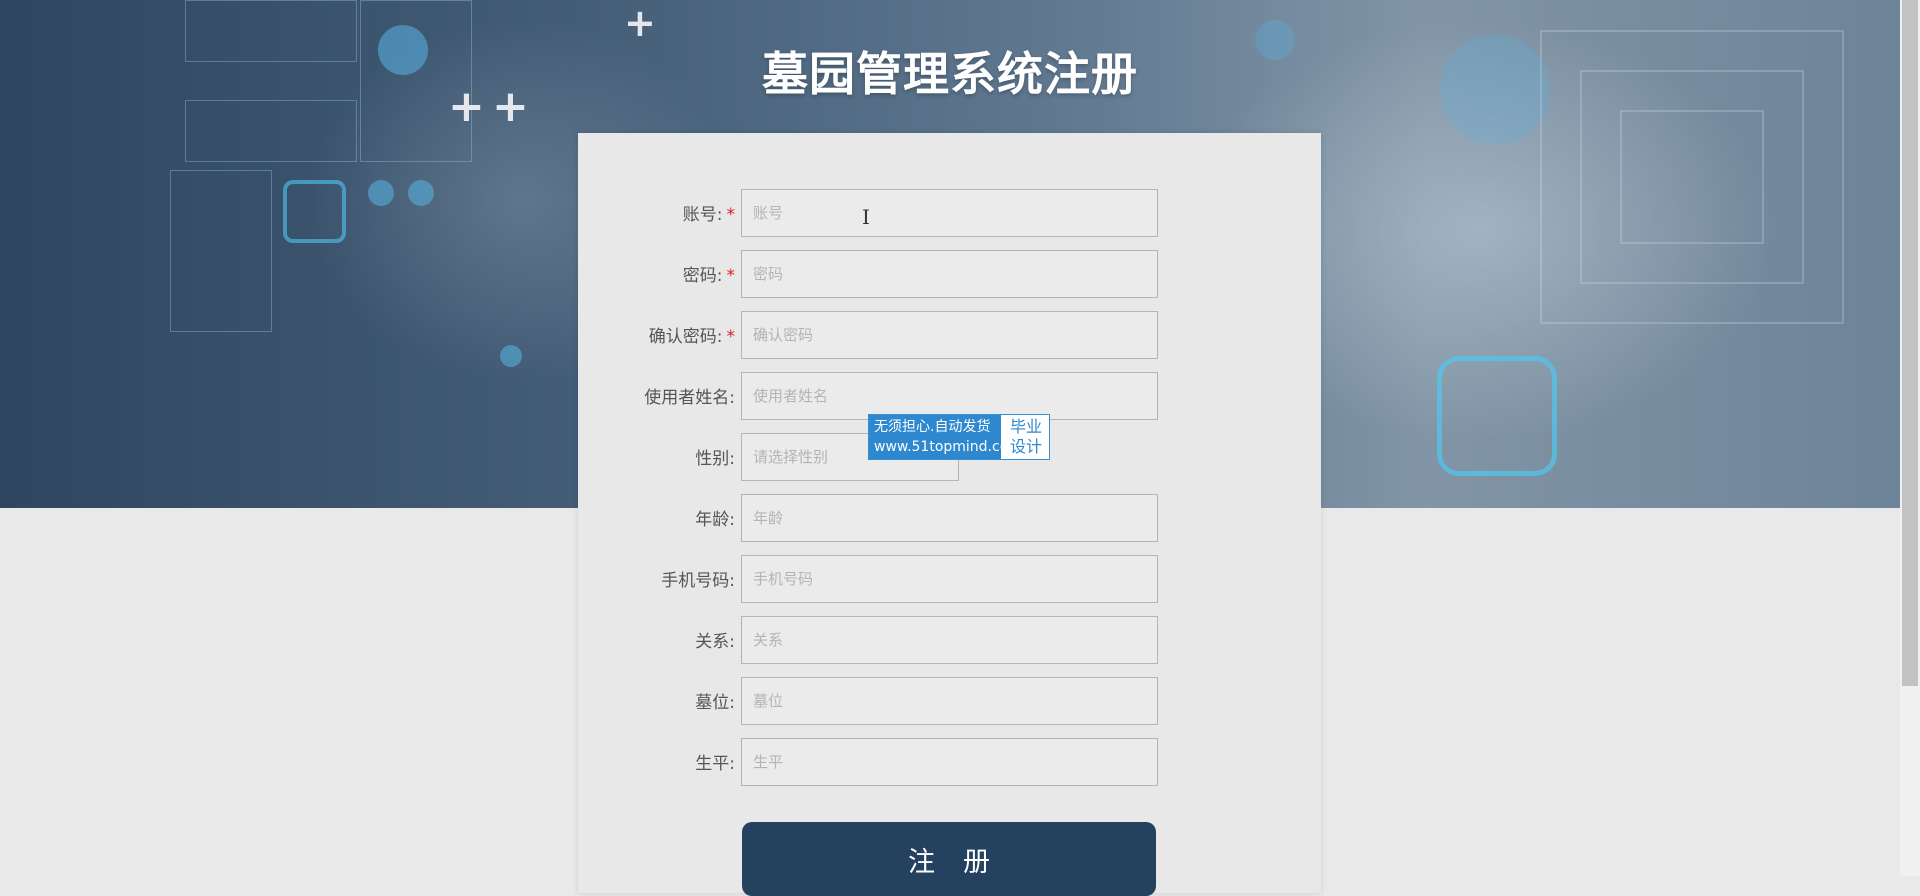  I want to click on biography-input, so click(949, 762).